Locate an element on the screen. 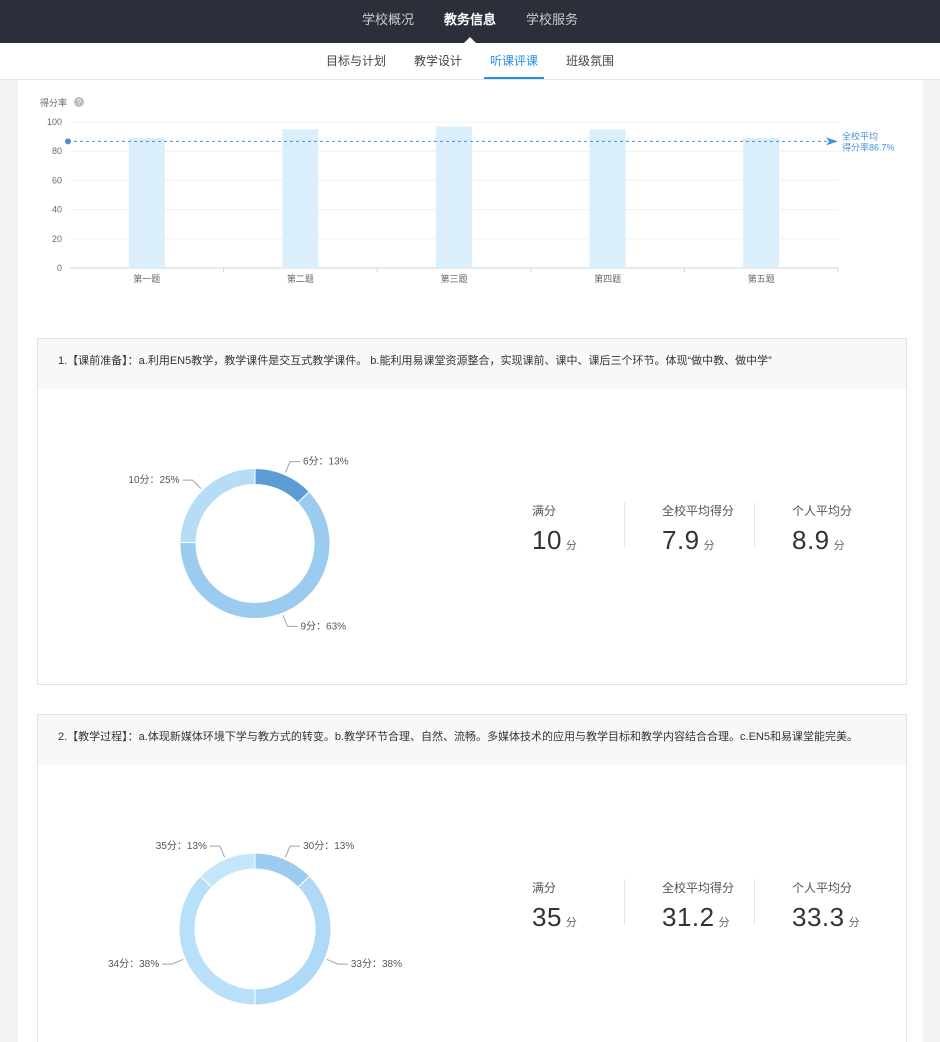 The width and height of the screenshot is (940, 1042). reference-label-line1: 全校平均 is located at coordinates (860, 135).